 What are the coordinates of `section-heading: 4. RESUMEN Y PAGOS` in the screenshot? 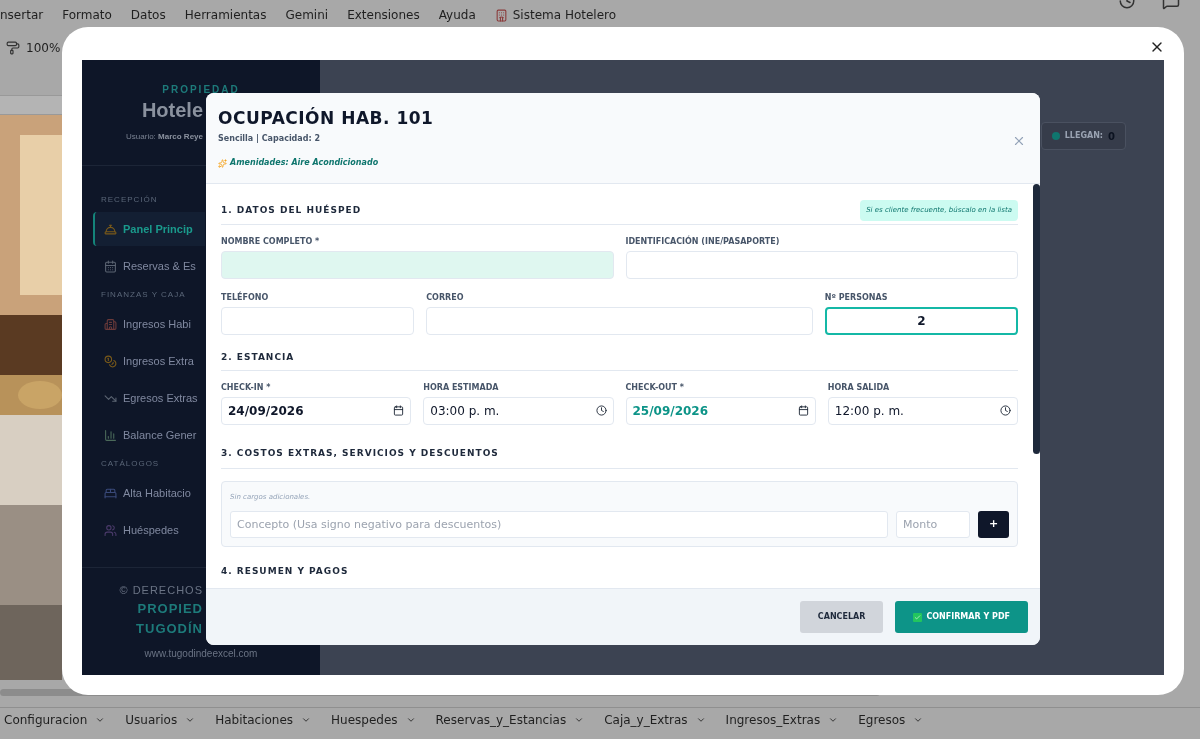 It's located at (285, 571).